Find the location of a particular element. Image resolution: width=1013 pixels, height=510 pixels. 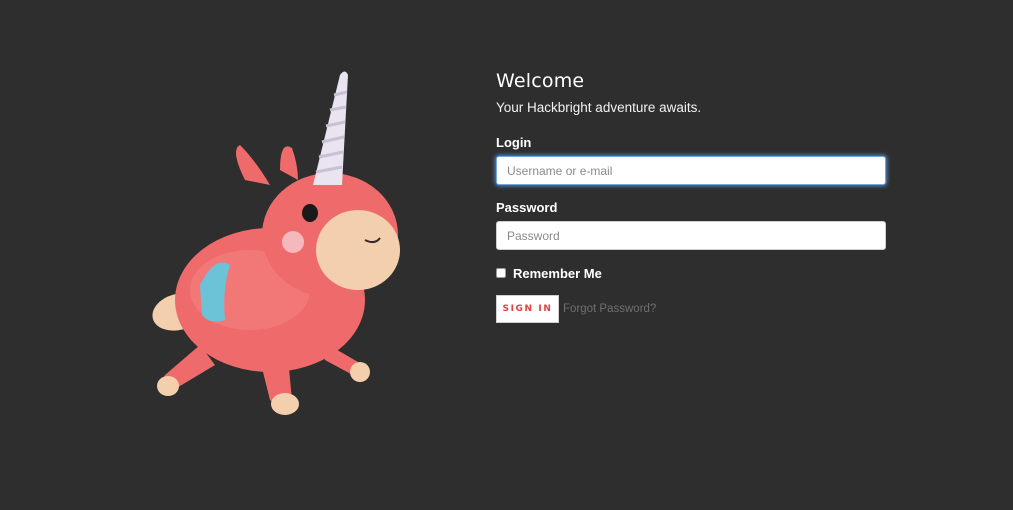

password-input is located at coordinates (691, 235).